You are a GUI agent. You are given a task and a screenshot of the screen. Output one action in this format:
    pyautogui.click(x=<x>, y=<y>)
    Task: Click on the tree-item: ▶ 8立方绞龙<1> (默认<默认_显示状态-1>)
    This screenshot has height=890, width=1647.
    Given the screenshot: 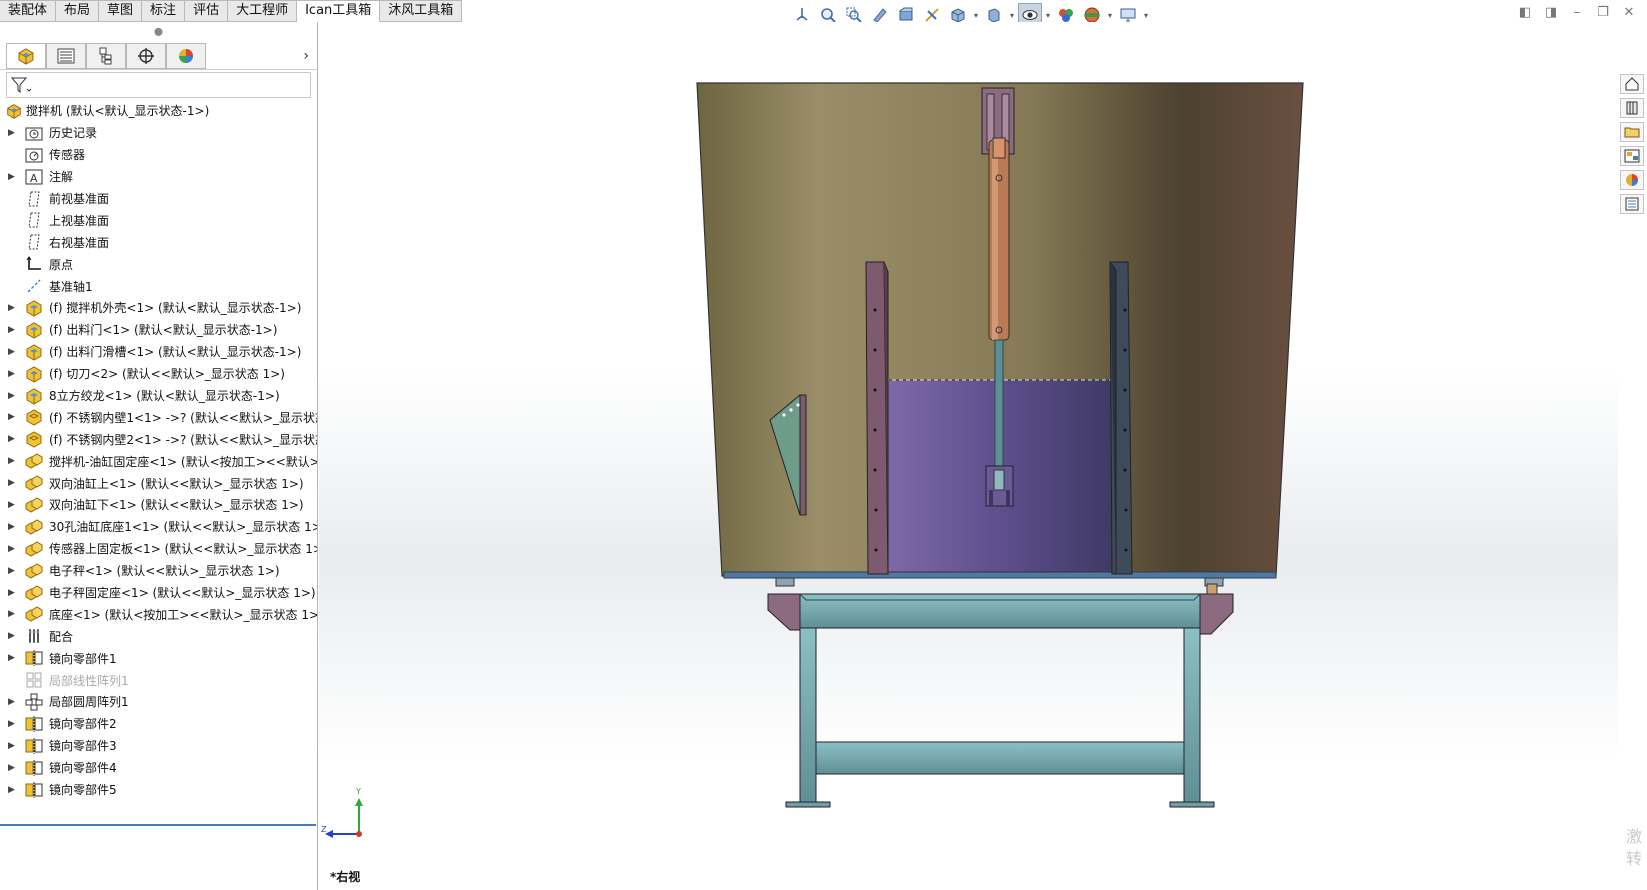 What is the action you would take?
    pyautogui.click(x=158, y=396)
    